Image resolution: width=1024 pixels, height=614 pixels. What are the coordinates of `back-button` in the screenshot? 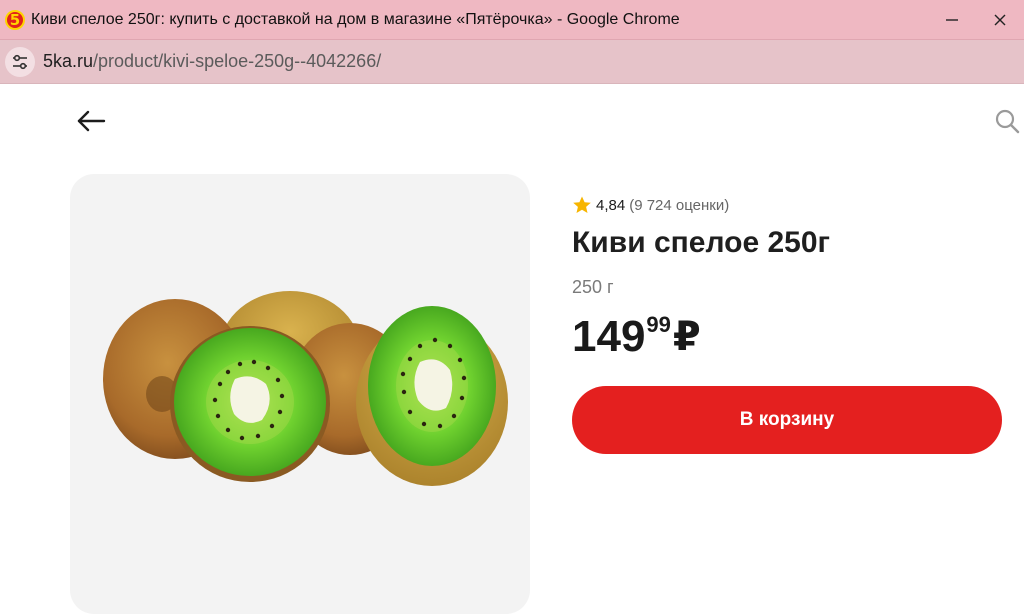 It's located at (91, 121).